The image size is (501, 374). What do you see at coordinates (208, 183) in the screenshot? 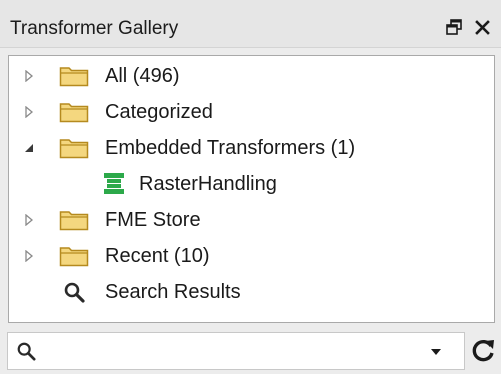
I see `tree-item-label: RasterHandling` at bounding box center [208, 183].